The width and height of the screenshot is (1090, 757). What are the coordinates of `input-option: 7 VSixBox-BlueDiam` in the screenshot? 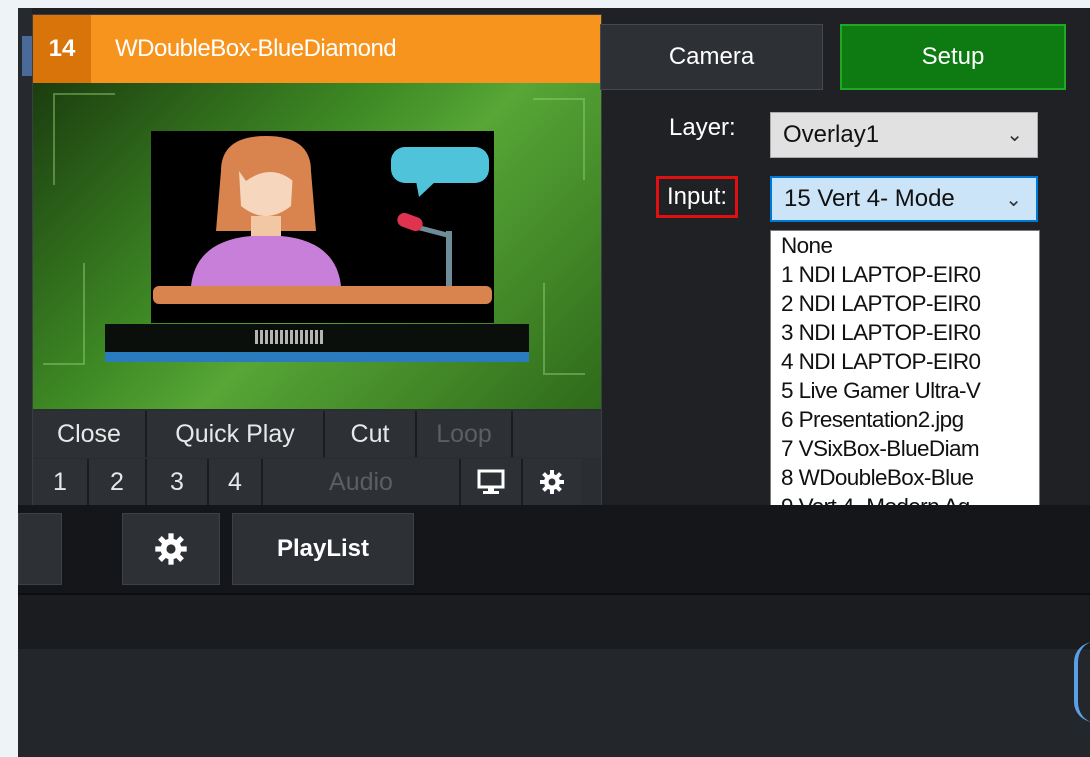 It's located at (905, 448).